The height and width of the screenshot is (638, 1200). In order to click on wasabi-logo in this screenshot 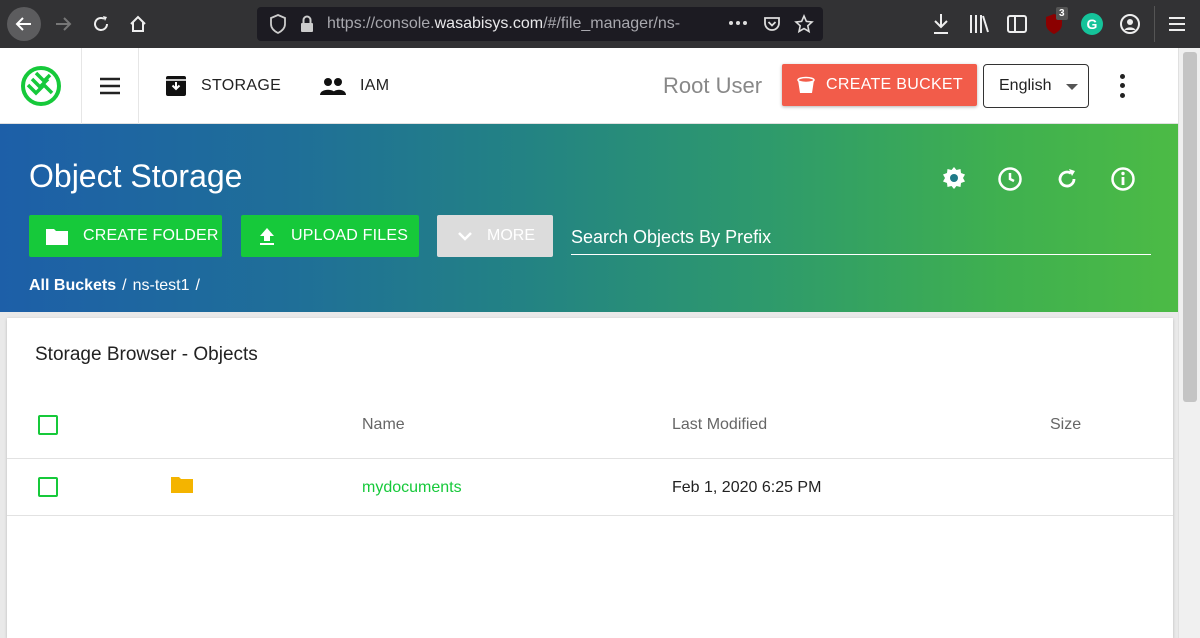, I will do `click(41, 86)`.